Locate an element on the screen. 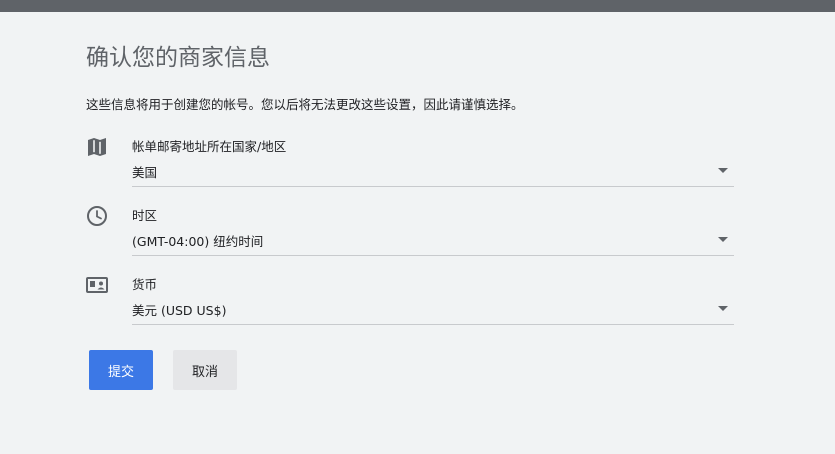 Image resolution: width=835 pixels, height=454 pixels. clock-icon is located at coordinates (97, 216).